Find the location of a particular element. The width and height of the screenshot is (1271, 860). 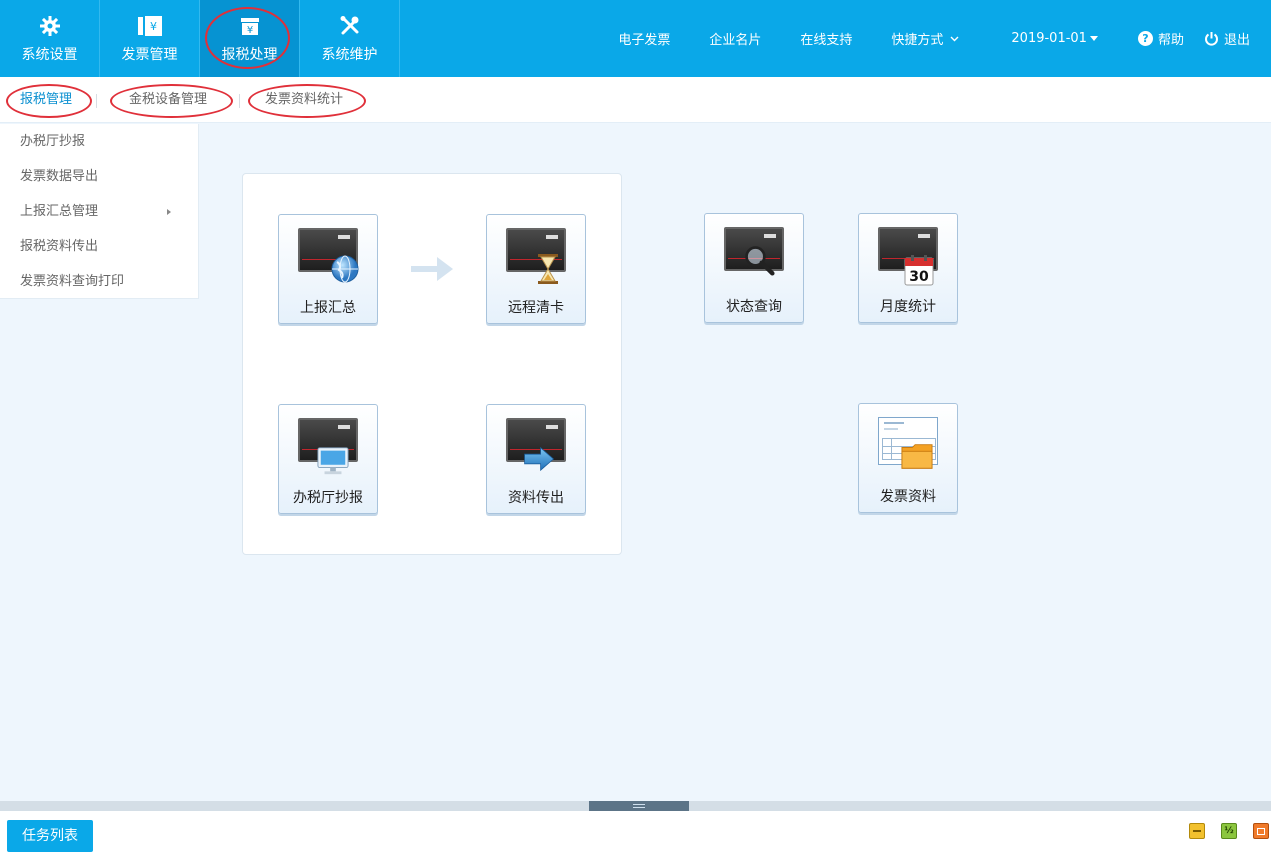

tile-label: 上报汇总 is located at coordinates (328, 308).